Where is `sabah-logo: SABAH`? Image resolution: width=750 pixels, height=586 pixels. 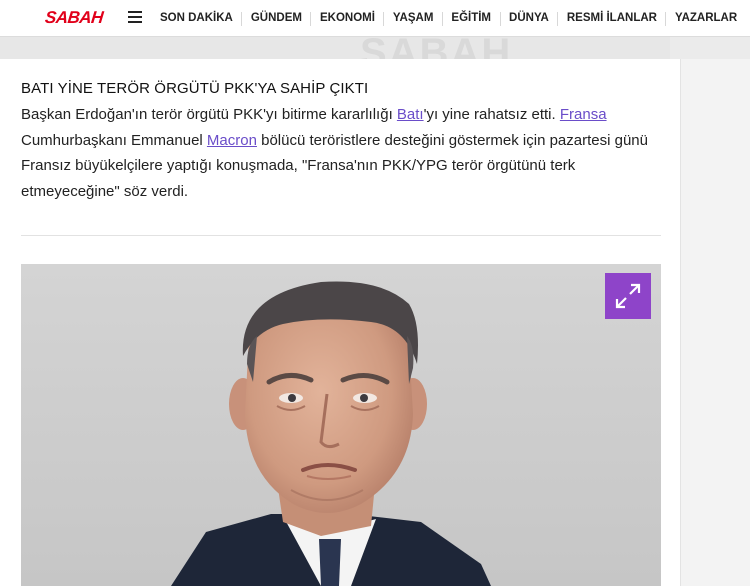
sabah-logo: SABAH is located at coordinates (74, 18).